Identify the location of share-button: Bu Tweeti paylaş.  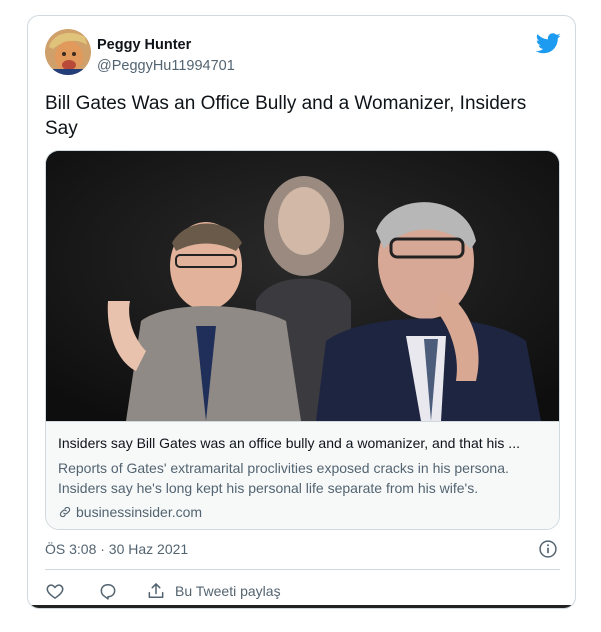
(213, 591).